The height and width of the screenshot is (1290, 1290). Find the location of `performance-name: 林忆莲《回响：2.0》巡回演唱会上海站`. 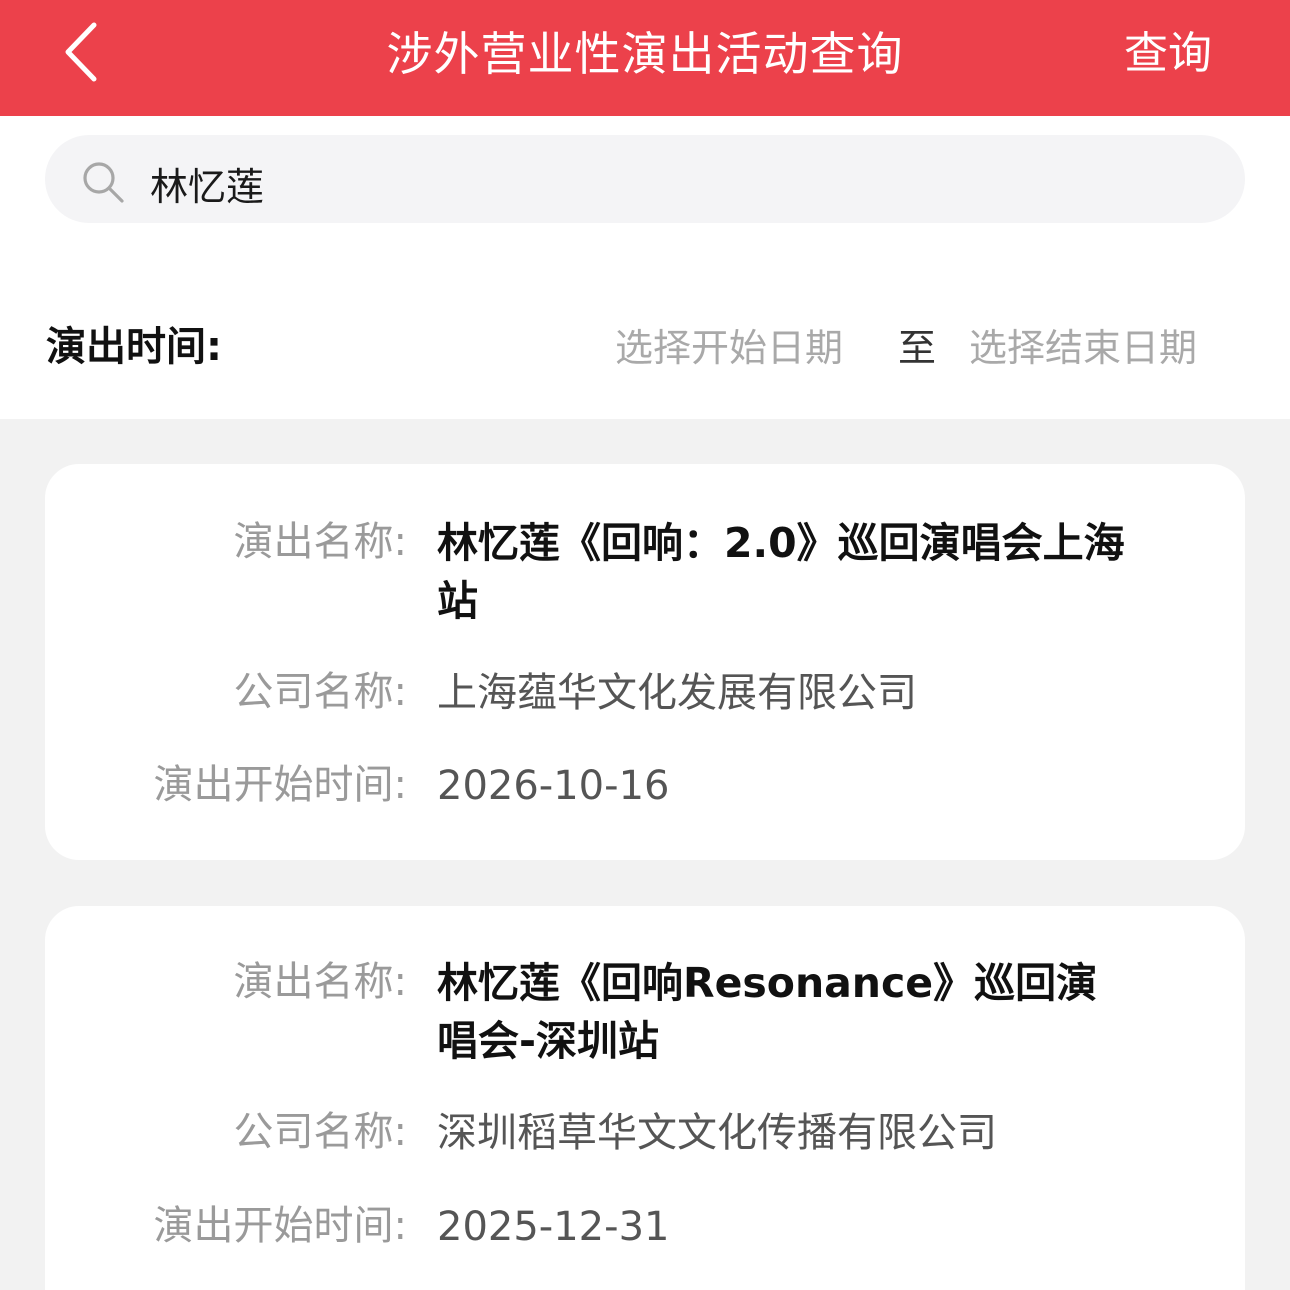

performance-name: 林忆莲《回响：2.0》巡回演唱会上海站 is located at coordinates (781, 572).